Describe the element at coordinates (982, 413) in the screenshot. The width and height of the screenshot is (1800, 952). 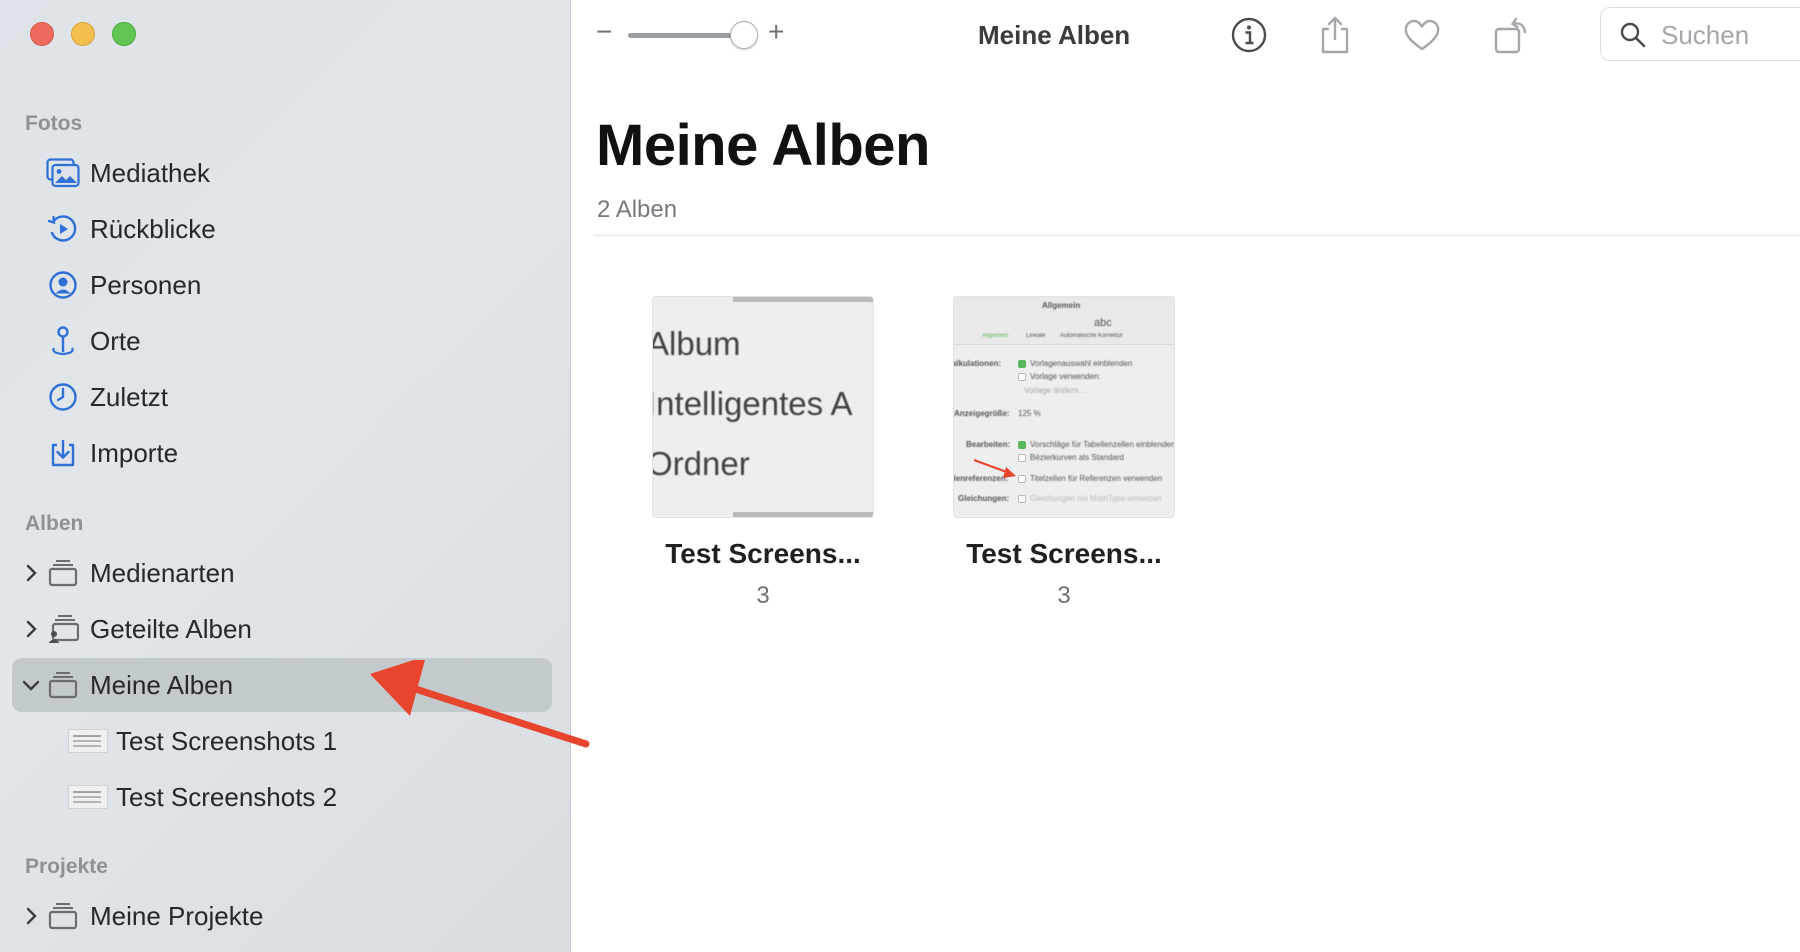
I see `cover-text: Anzeigegröße:` at that location.